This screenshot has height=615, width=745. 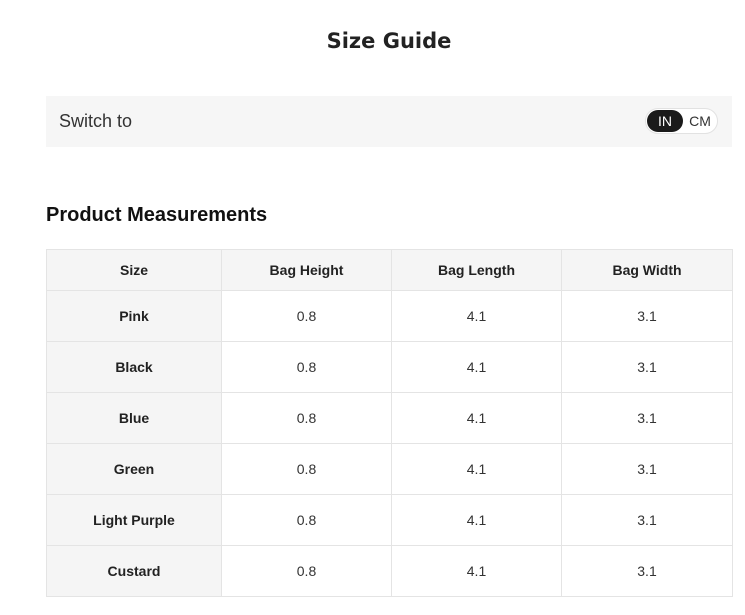 I want to click on table-row: Black 0.8 4.1 3.1, so click(x=389, y=367).